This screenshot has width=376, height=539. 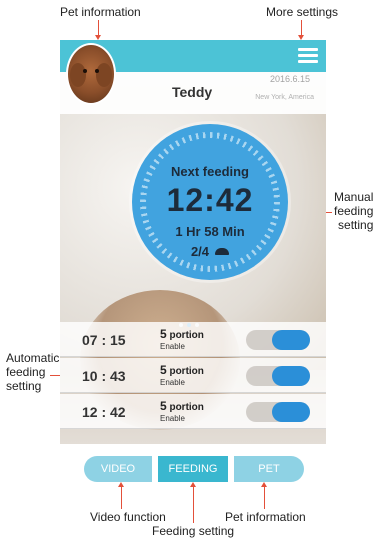 What do you see at coordinates (308, 56) in the screenshot?
I see `hamburger-icon` at bounding box center [308, 56].